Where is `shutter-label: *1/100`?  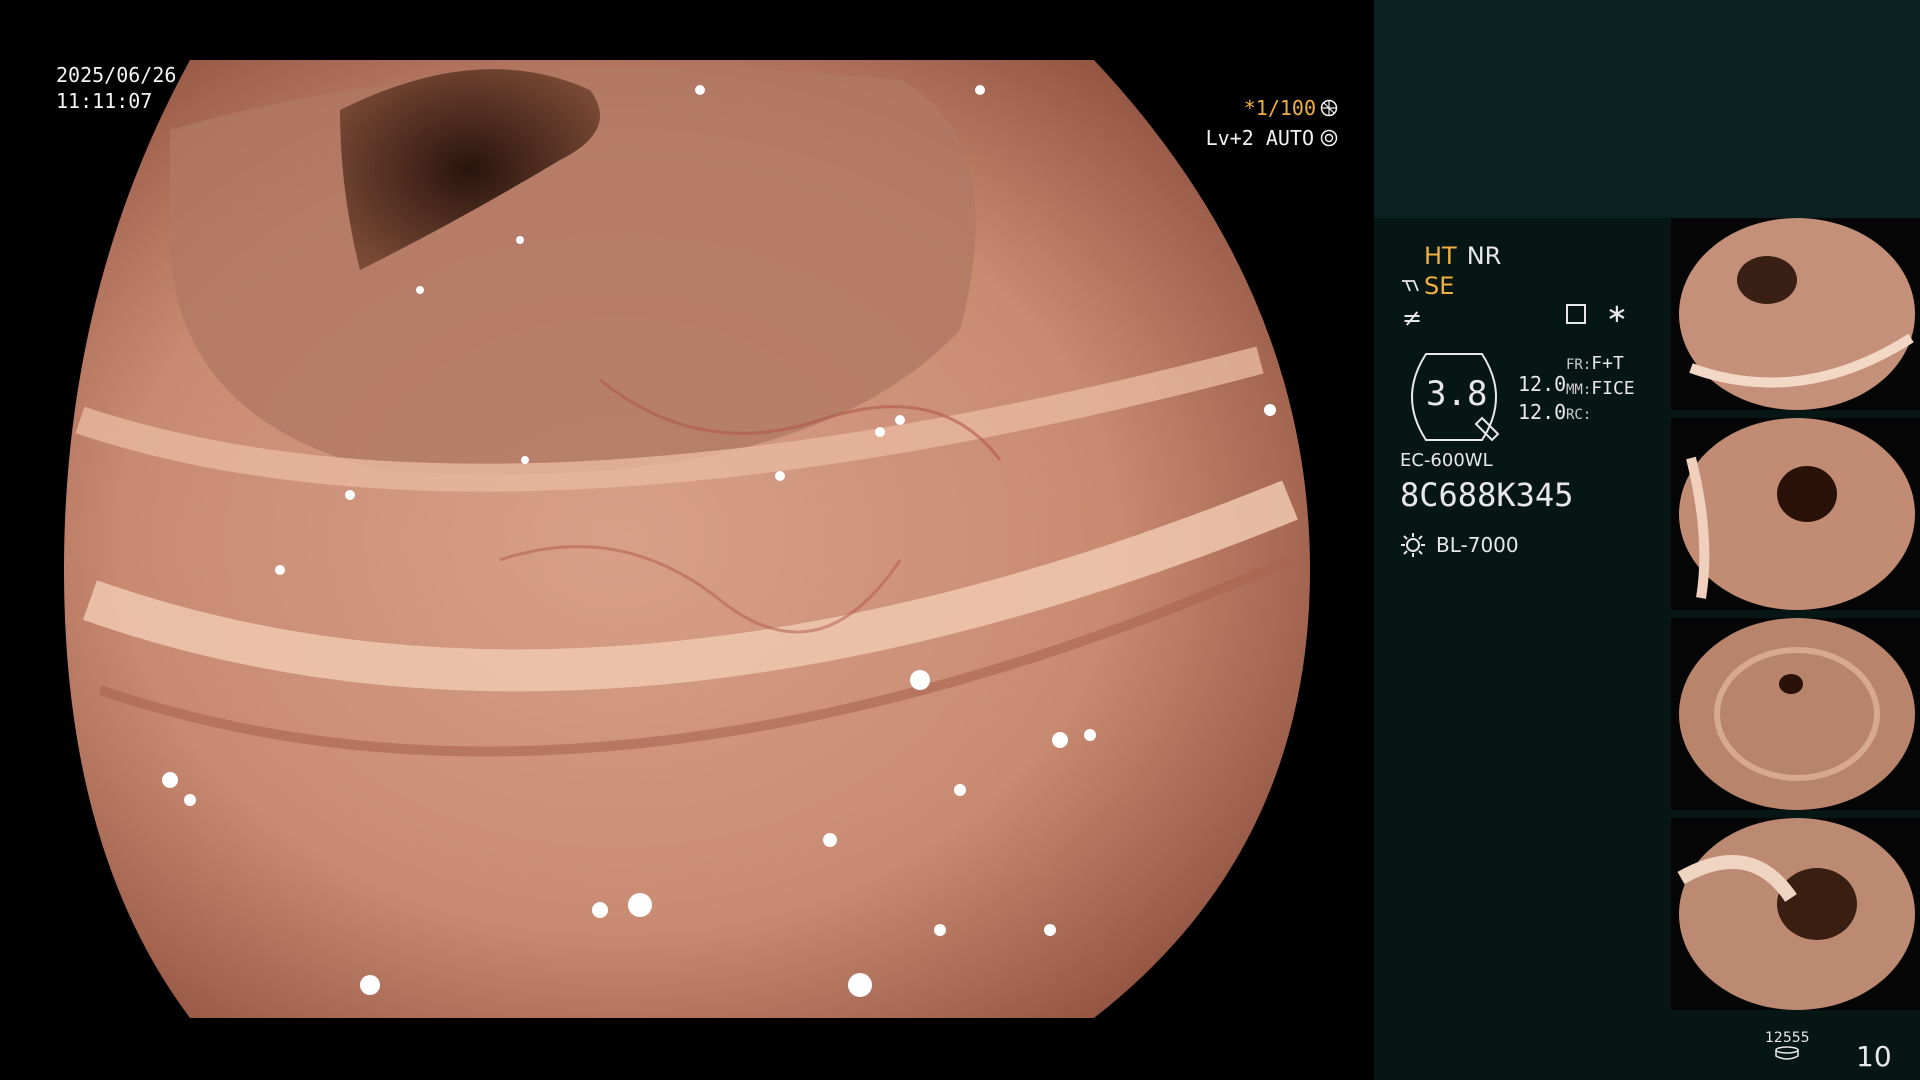
shutter-label: *1/100 is located at coordinates (1279, 108).